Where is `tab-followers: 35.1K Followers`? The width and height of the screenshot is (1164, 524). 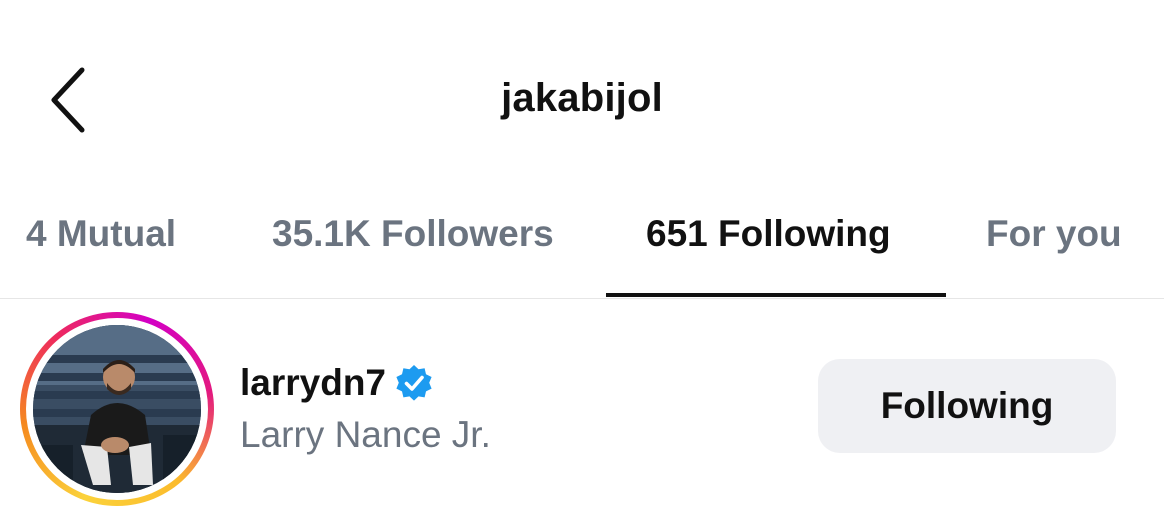 tab-followers: 35.1K Followers is located at coordinates (413, 240).